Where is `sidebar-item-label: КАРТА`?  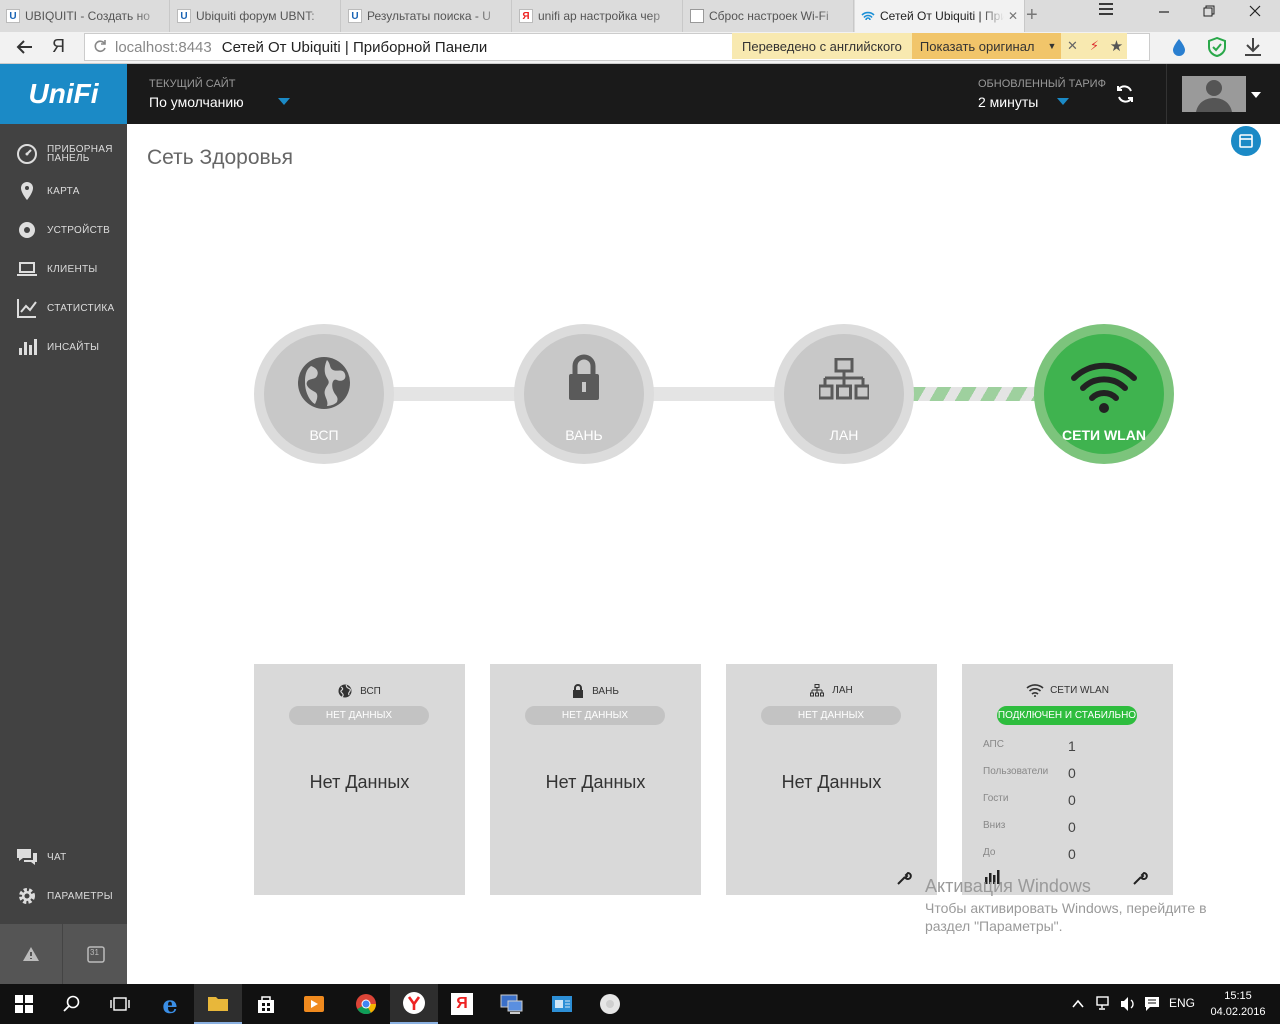 sidebar-item-label: КАРТА is located at coordinates (63, 191).